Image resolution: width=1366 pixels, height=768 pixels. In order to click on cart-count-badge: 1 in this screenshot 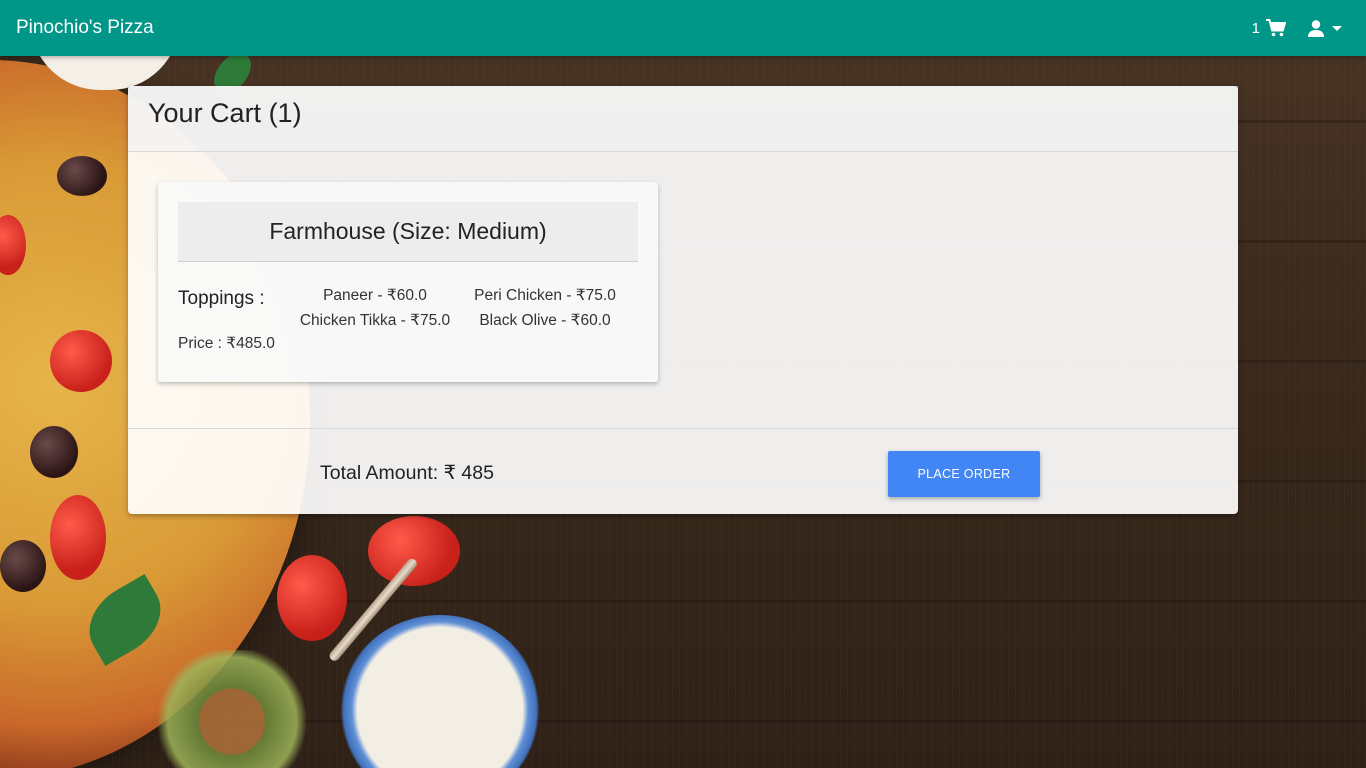, I will do `click(1255, 28)`.